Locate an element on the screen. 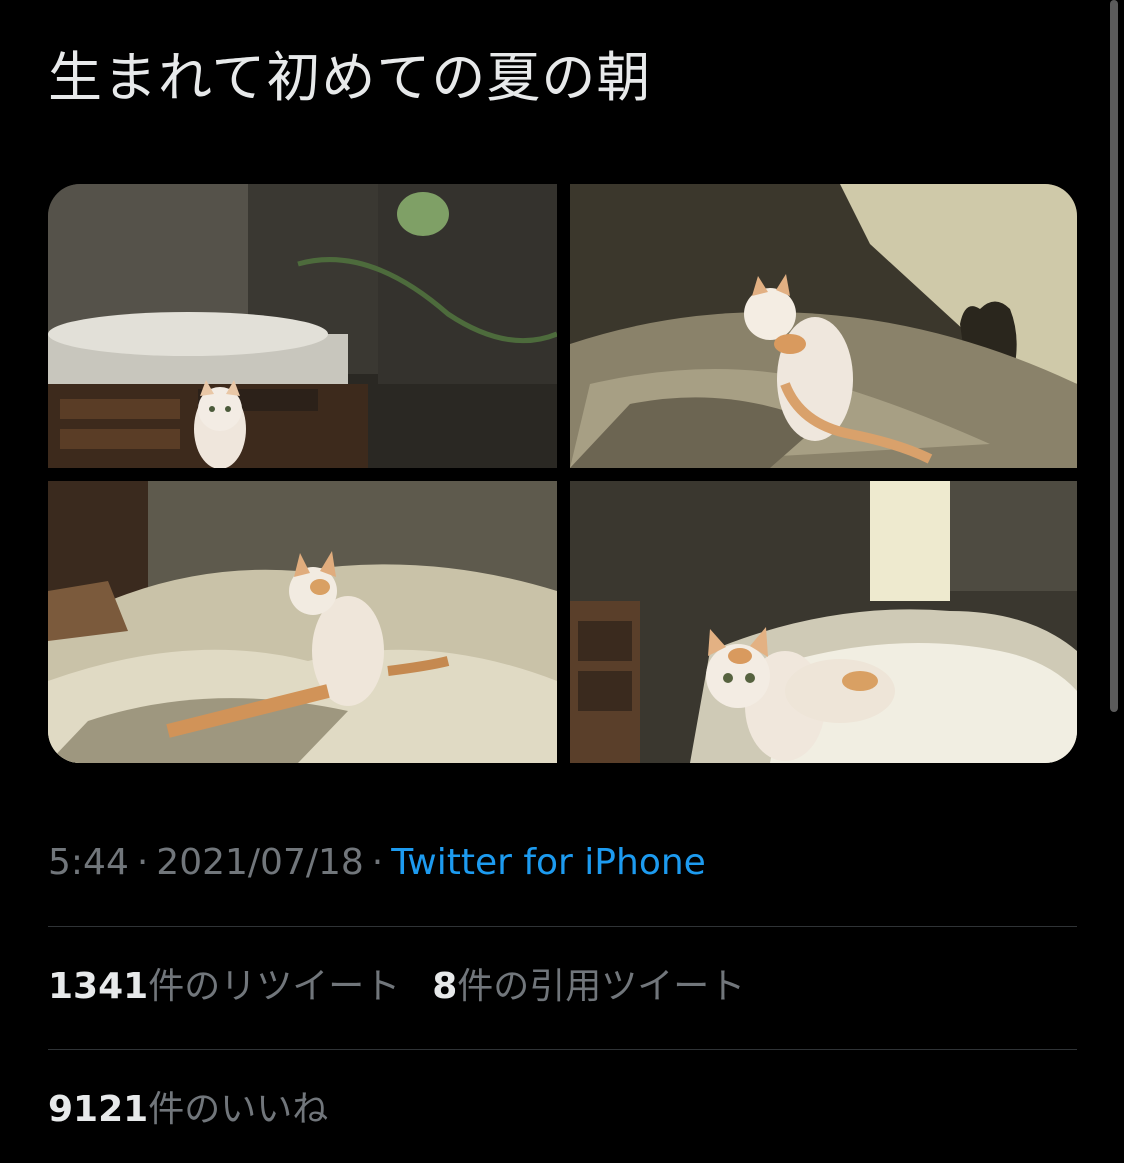 The image size is (1124, 1163). stats-row-engagement: 1341件のリツイート 8件の引用ツイート is located at coordinates (396, 987).